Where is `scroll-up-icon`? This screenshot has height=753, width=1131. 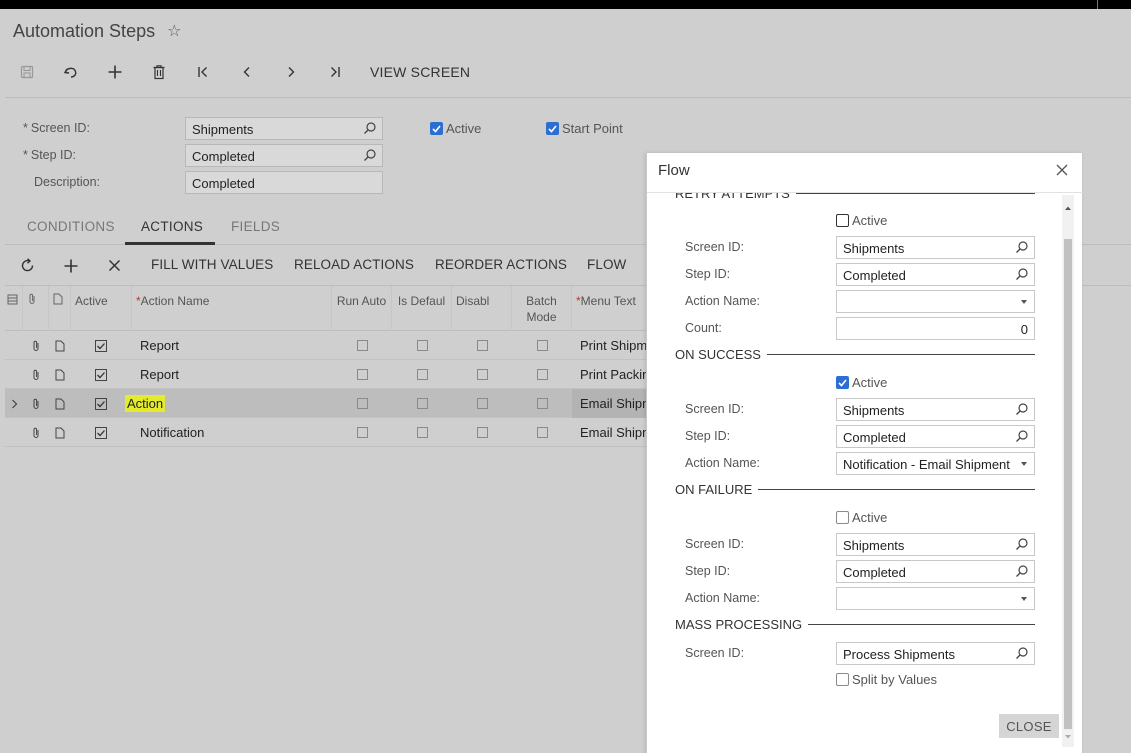 scroll-up-icon is located at coordinates (1068, 206).